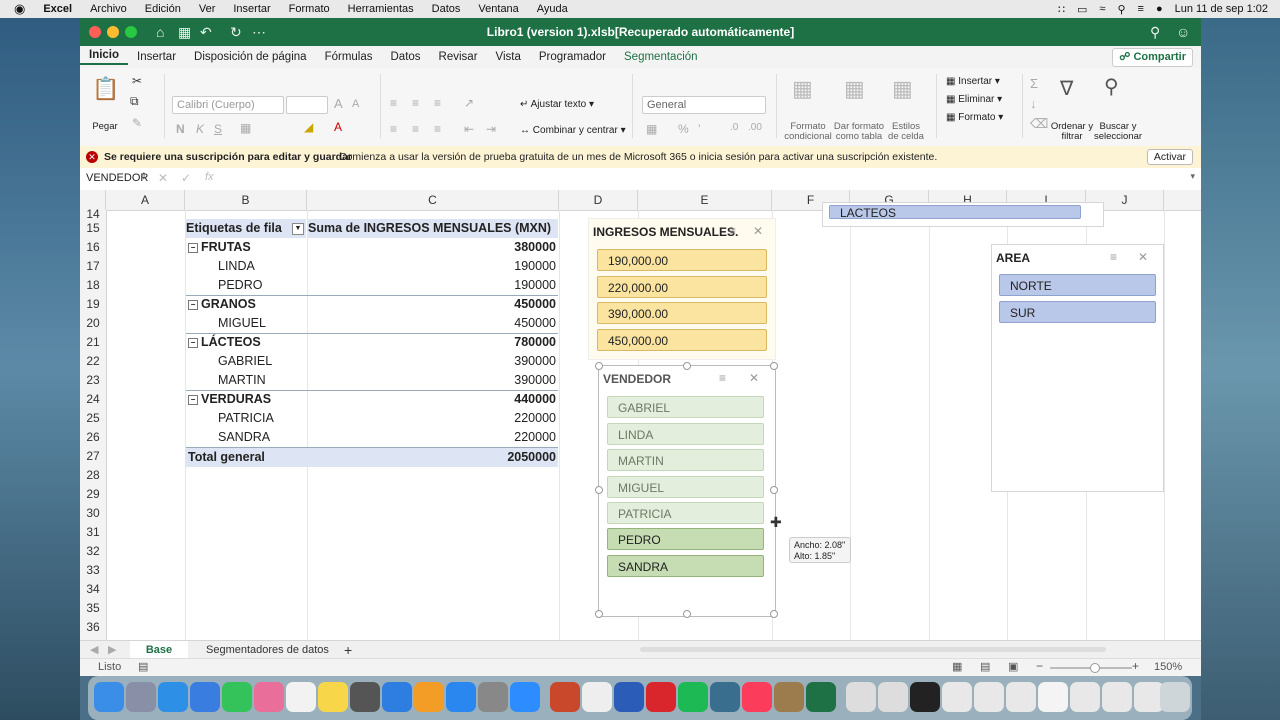 This screenshot has width=1280, height=720. Describe the element at coordinates (491, 129) in the screenshot. I see `increase-indent-icon: ⇥` at that location.